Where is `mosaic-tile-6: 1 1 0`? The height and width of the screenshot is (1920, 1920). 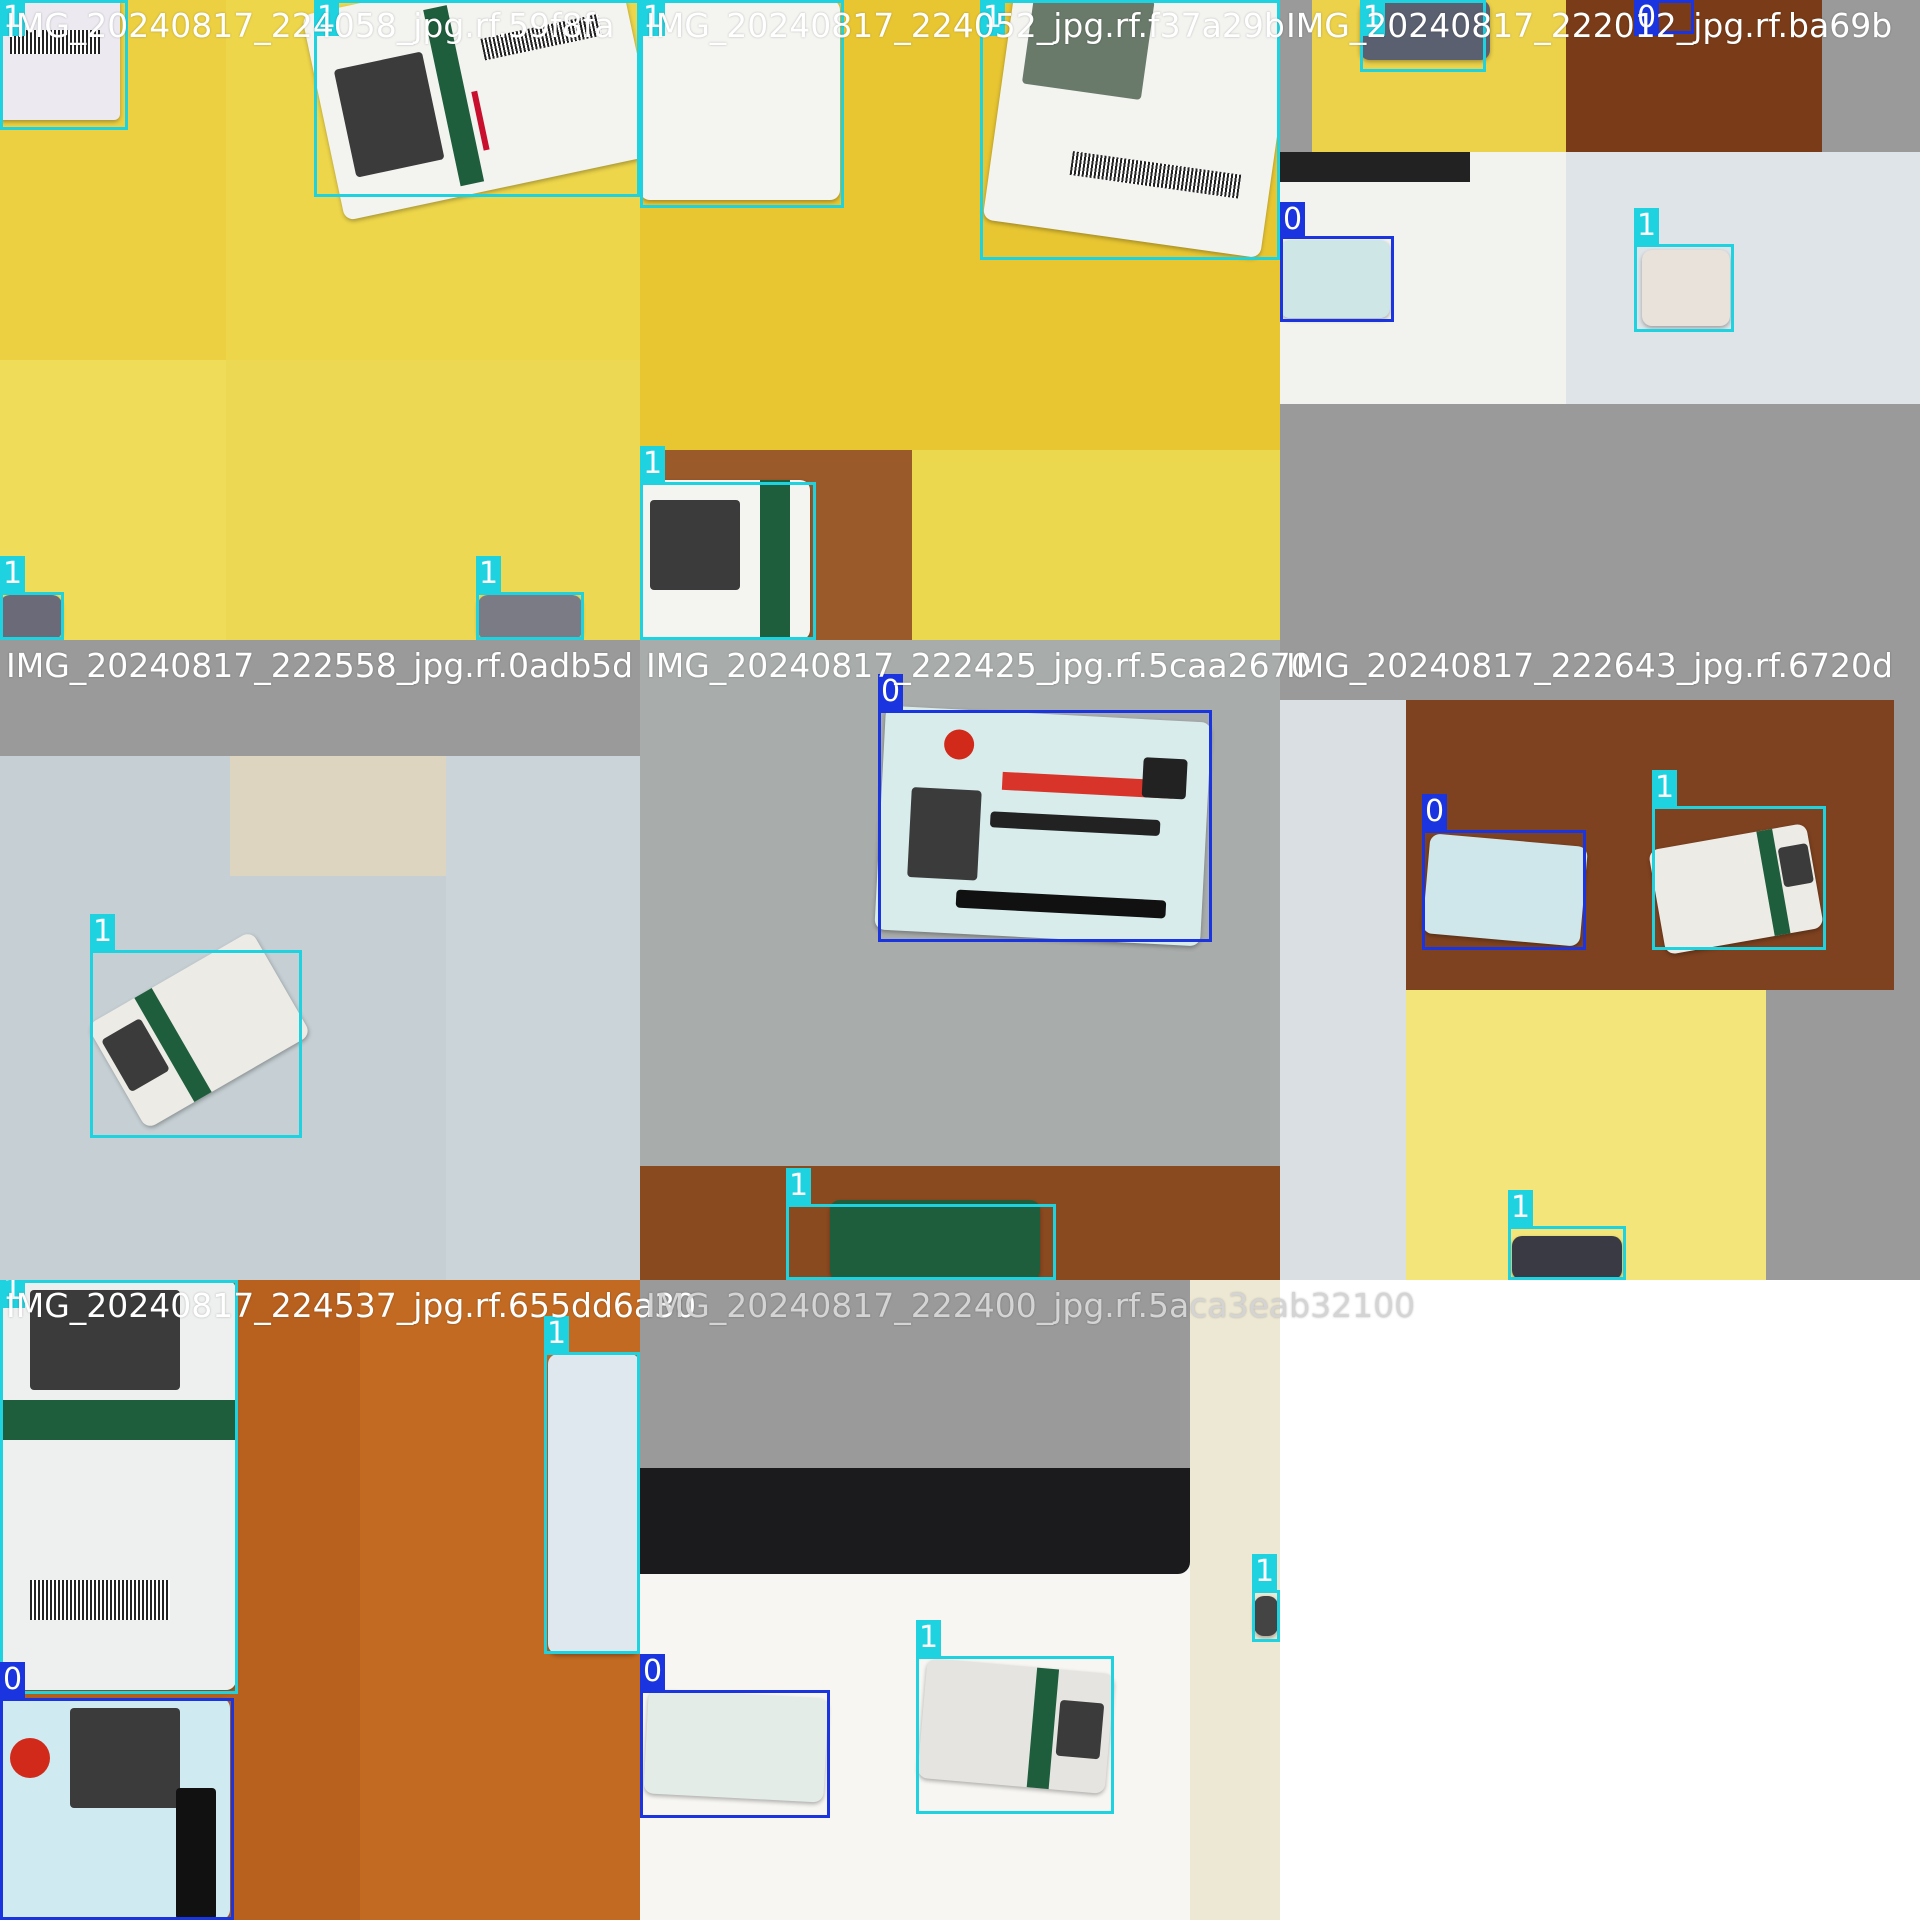
mosaic-tile-6: 1 1 0 is located at coordinates (320, 1600).